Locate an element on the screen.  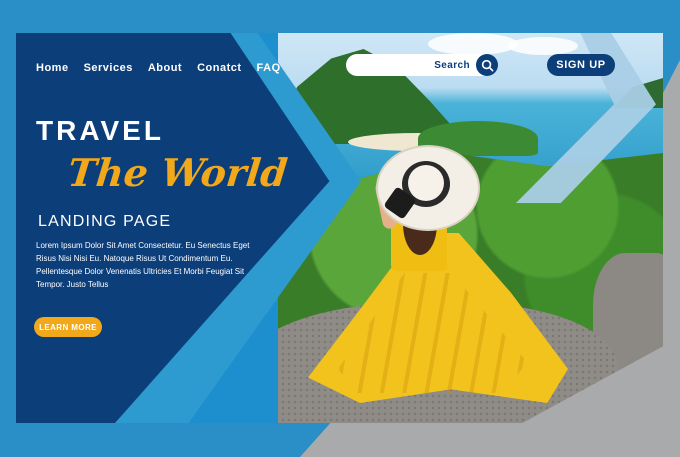
hero-subtitle: LANDING PAGE is located at coordinates (105, 221).